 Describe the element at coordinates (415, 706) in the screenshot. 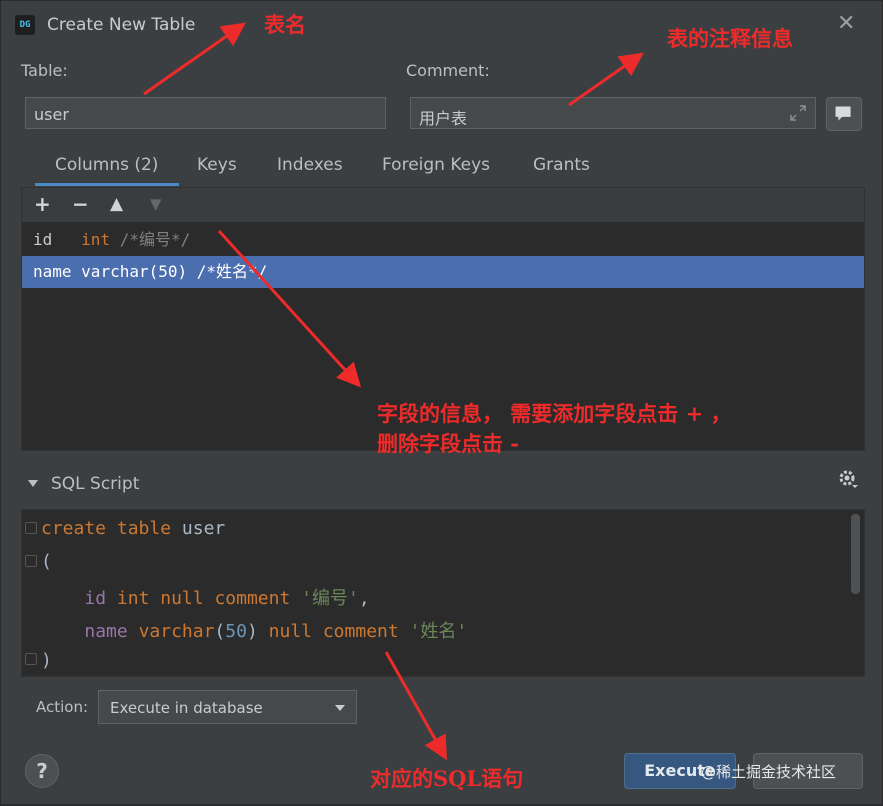

I see `arrow-to-sql` at that location.